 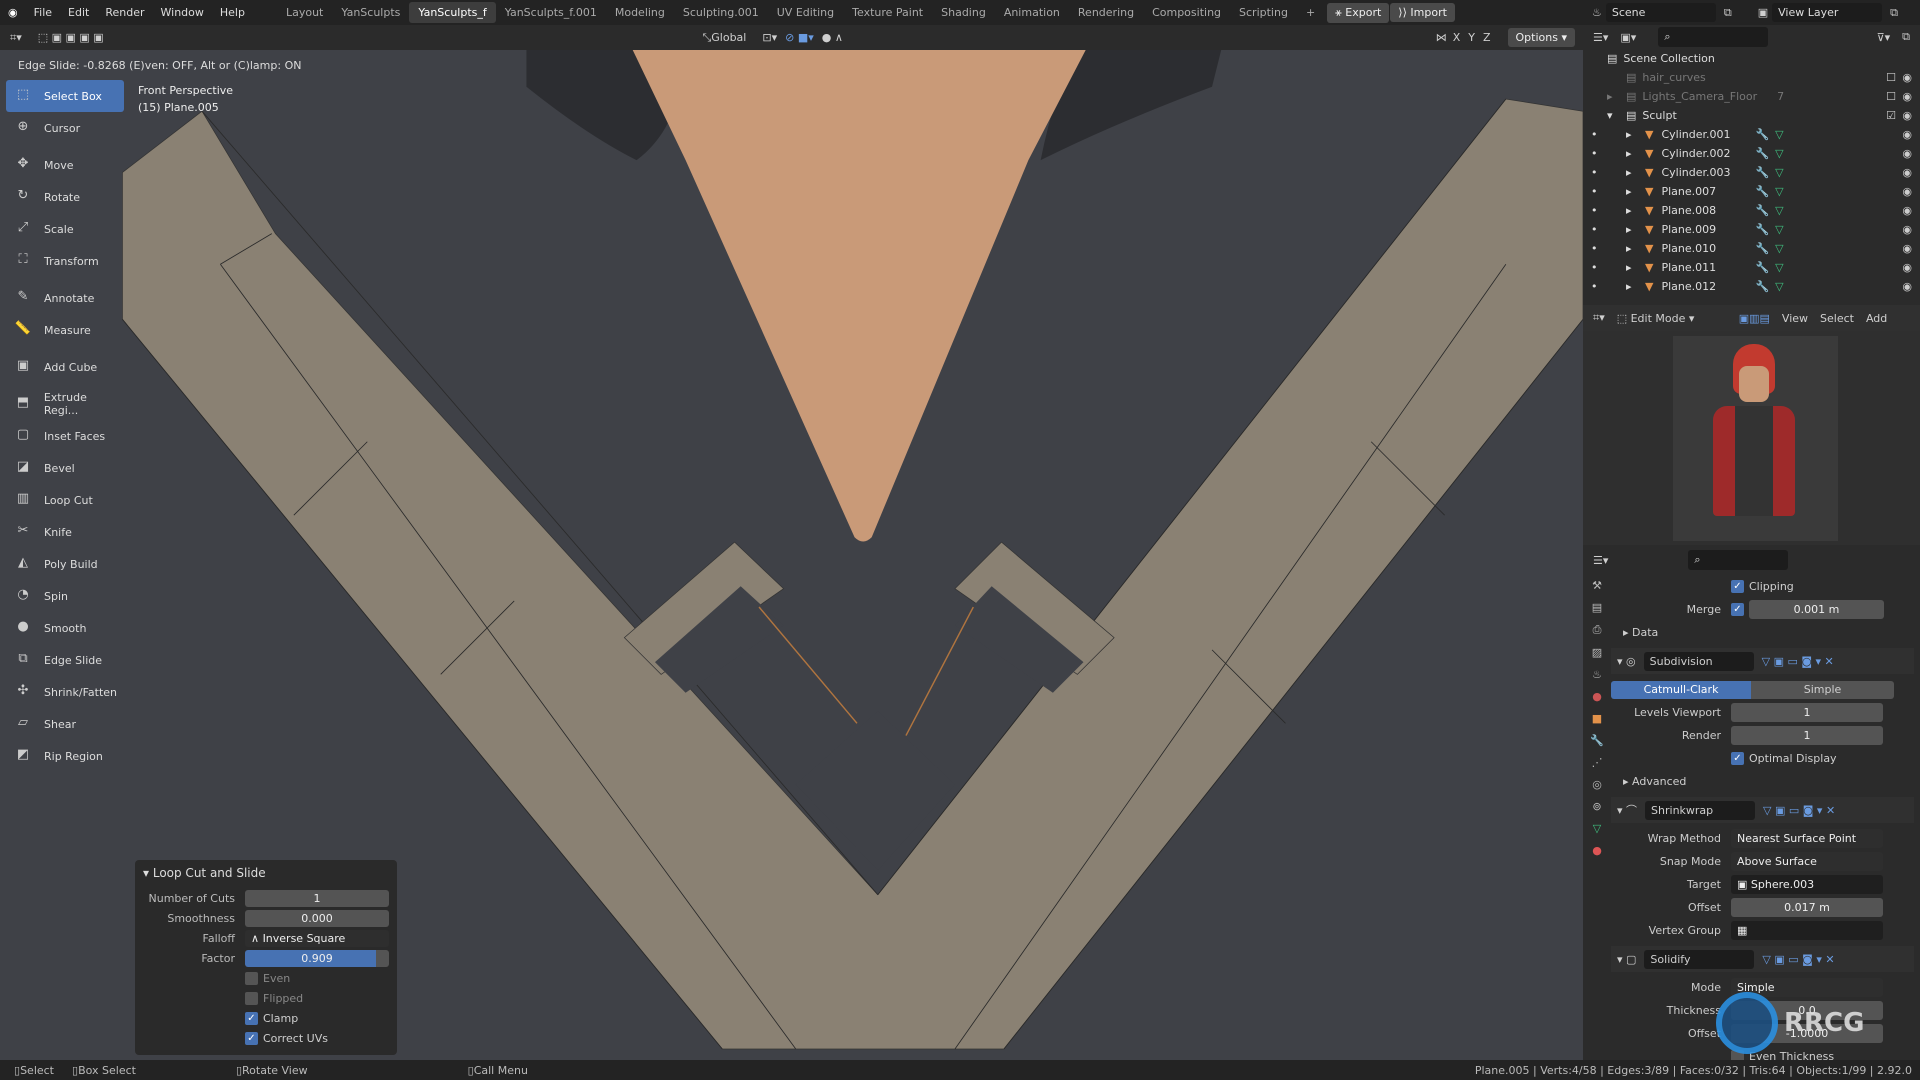 What do you see at coordinates (1186, 12) in the screenshot?
I see `tab-compositing: Compositing` at bounding box center [1186, 12].